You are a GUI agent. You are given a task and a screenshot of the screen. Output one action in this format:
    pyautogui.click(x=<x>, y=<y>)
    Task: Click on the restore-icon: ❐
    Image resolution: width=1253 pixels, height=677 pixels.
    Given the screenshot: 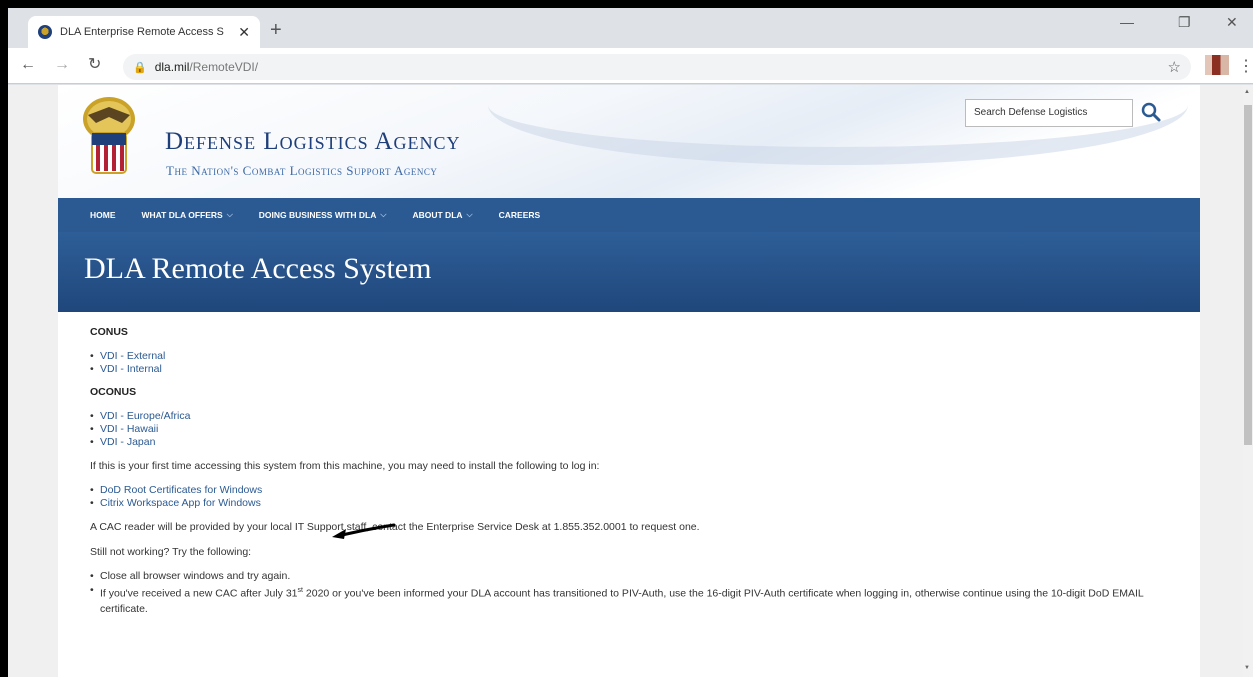 What is the action you would take?
    pyautogui.click(x=1184, y=22)
    